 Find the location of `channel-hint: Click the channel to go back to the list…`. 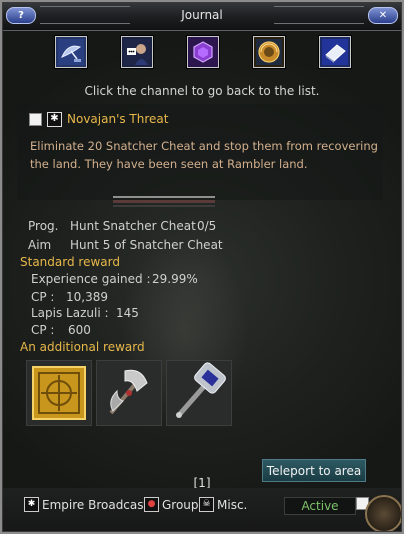

channel-hint: Click the channel to go back to the list… is located at coordinates (202, 91).